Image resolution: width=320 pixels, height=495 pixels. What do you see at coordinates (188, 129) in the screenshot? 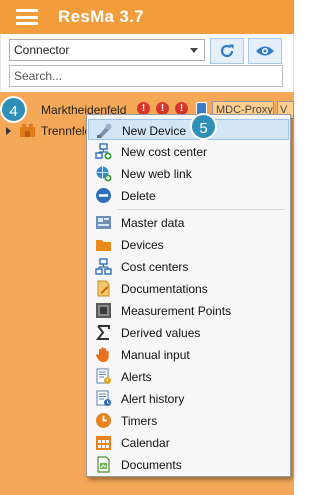
I see `menu-item-new-device: New Device` at bounding box center [188, 129].